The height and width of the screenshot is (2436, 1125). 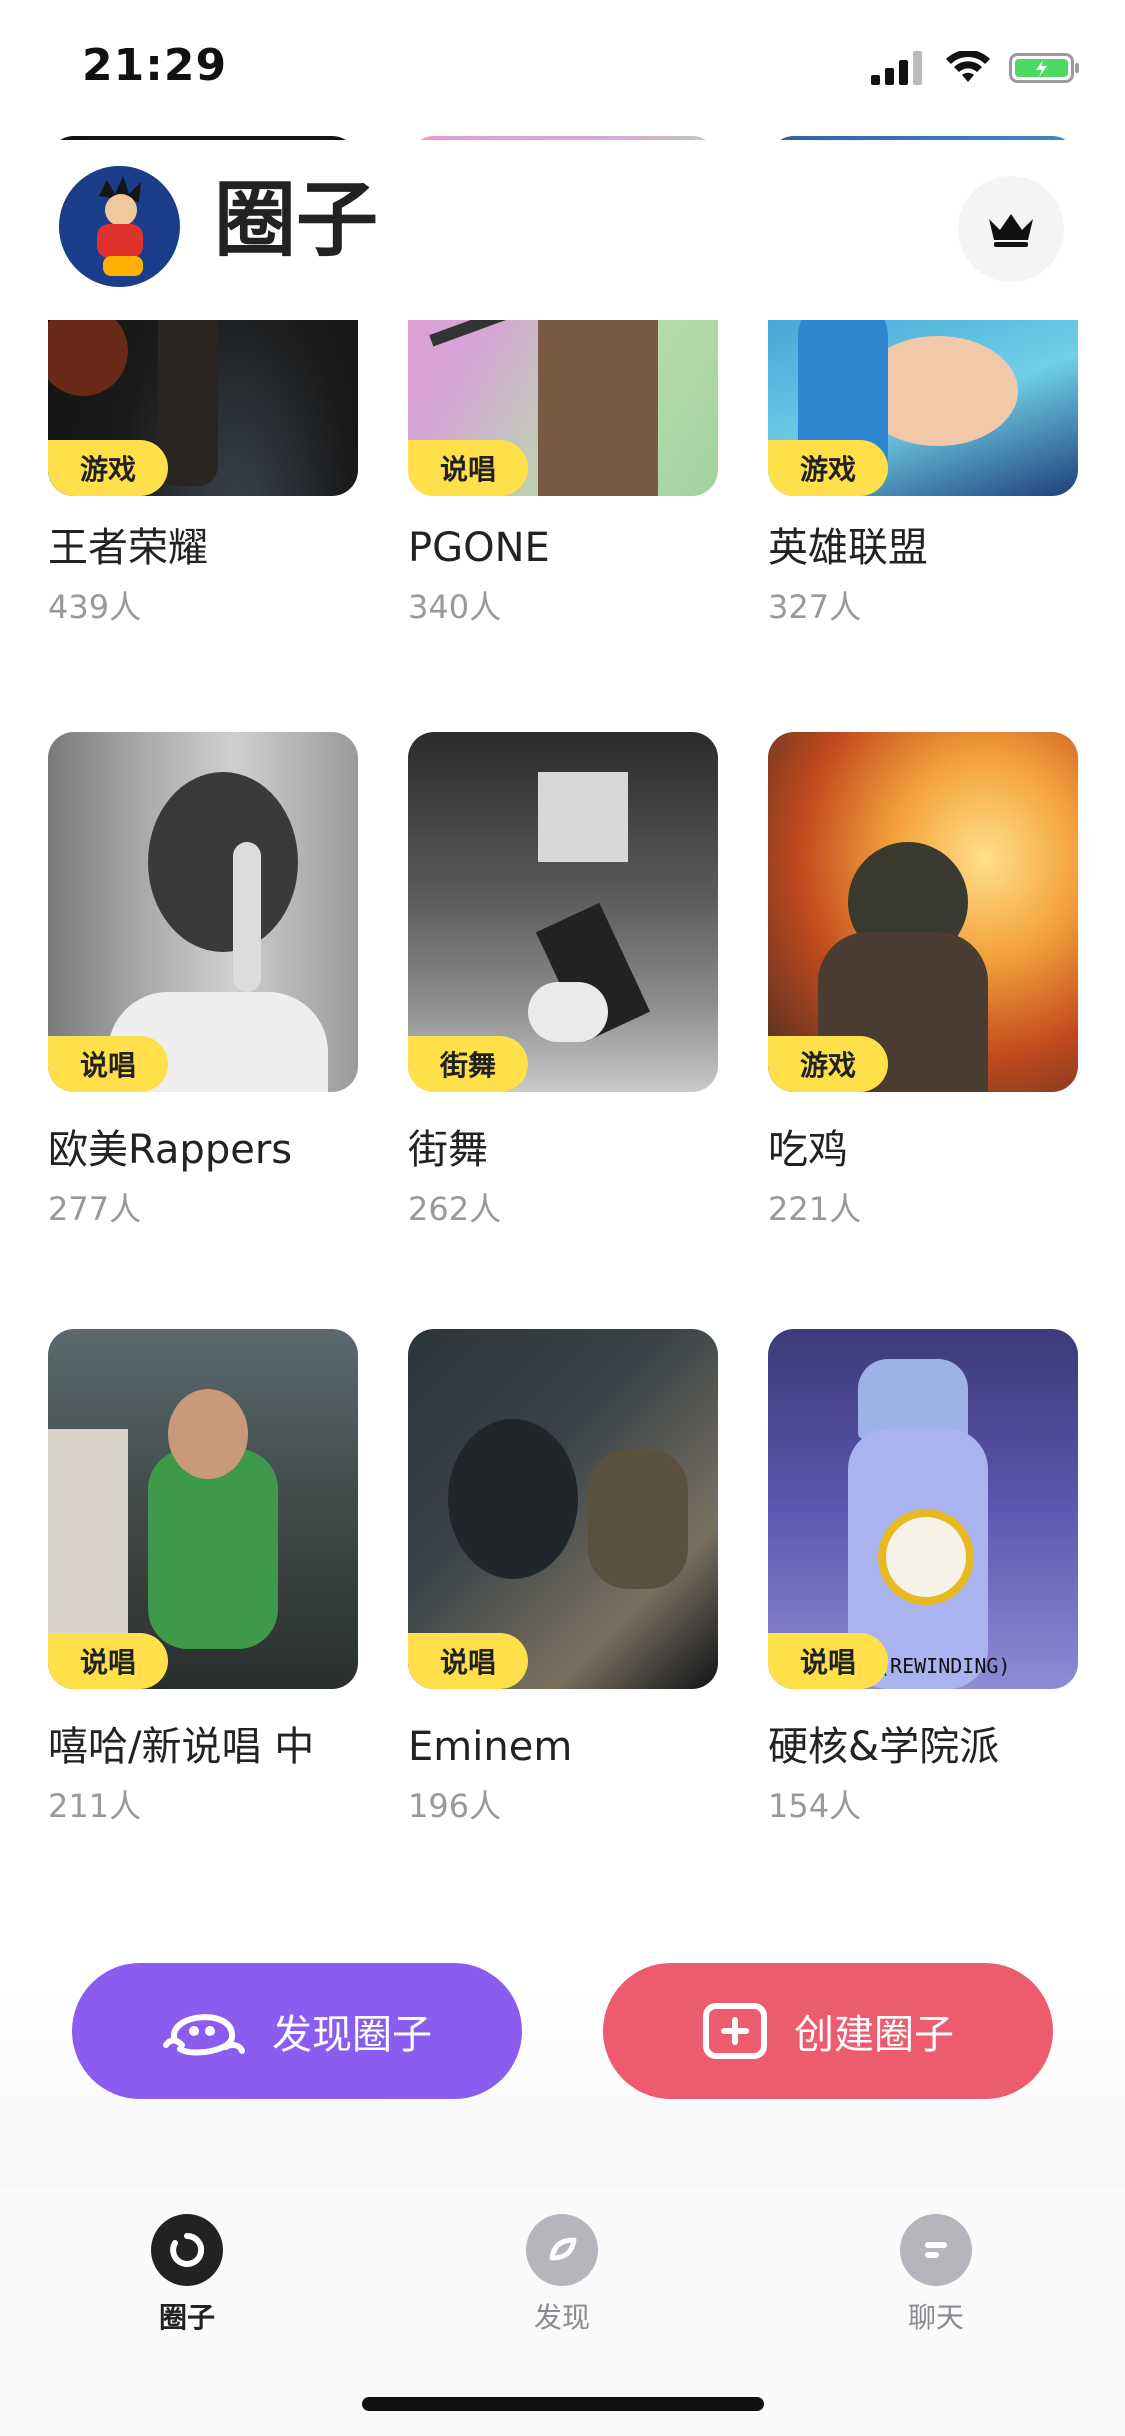 I want to click on circle-member-count: 154人, so click(x=815, y=1806).